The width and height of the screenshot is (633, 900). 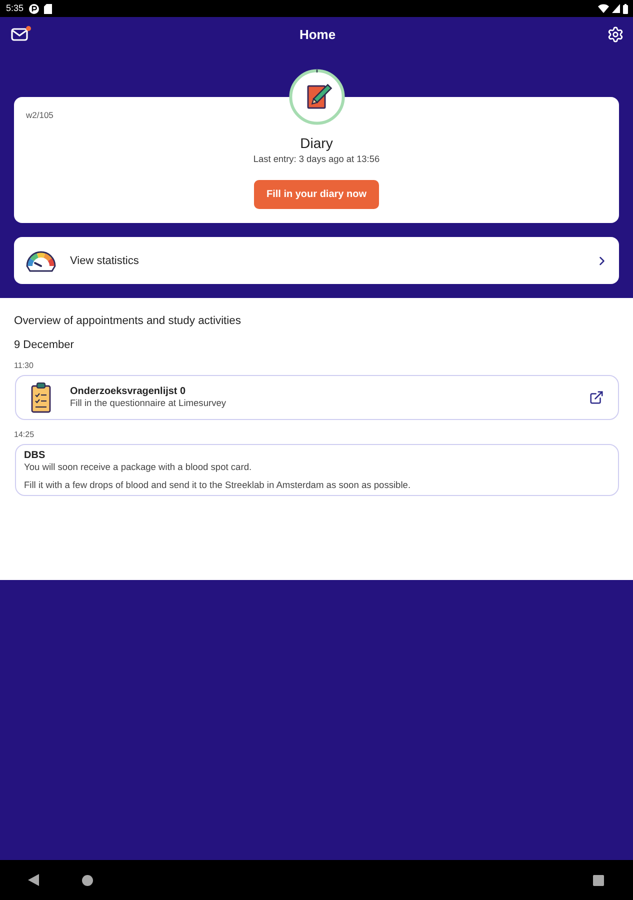 I want to click on back-icon, so click(x=33, y=880).